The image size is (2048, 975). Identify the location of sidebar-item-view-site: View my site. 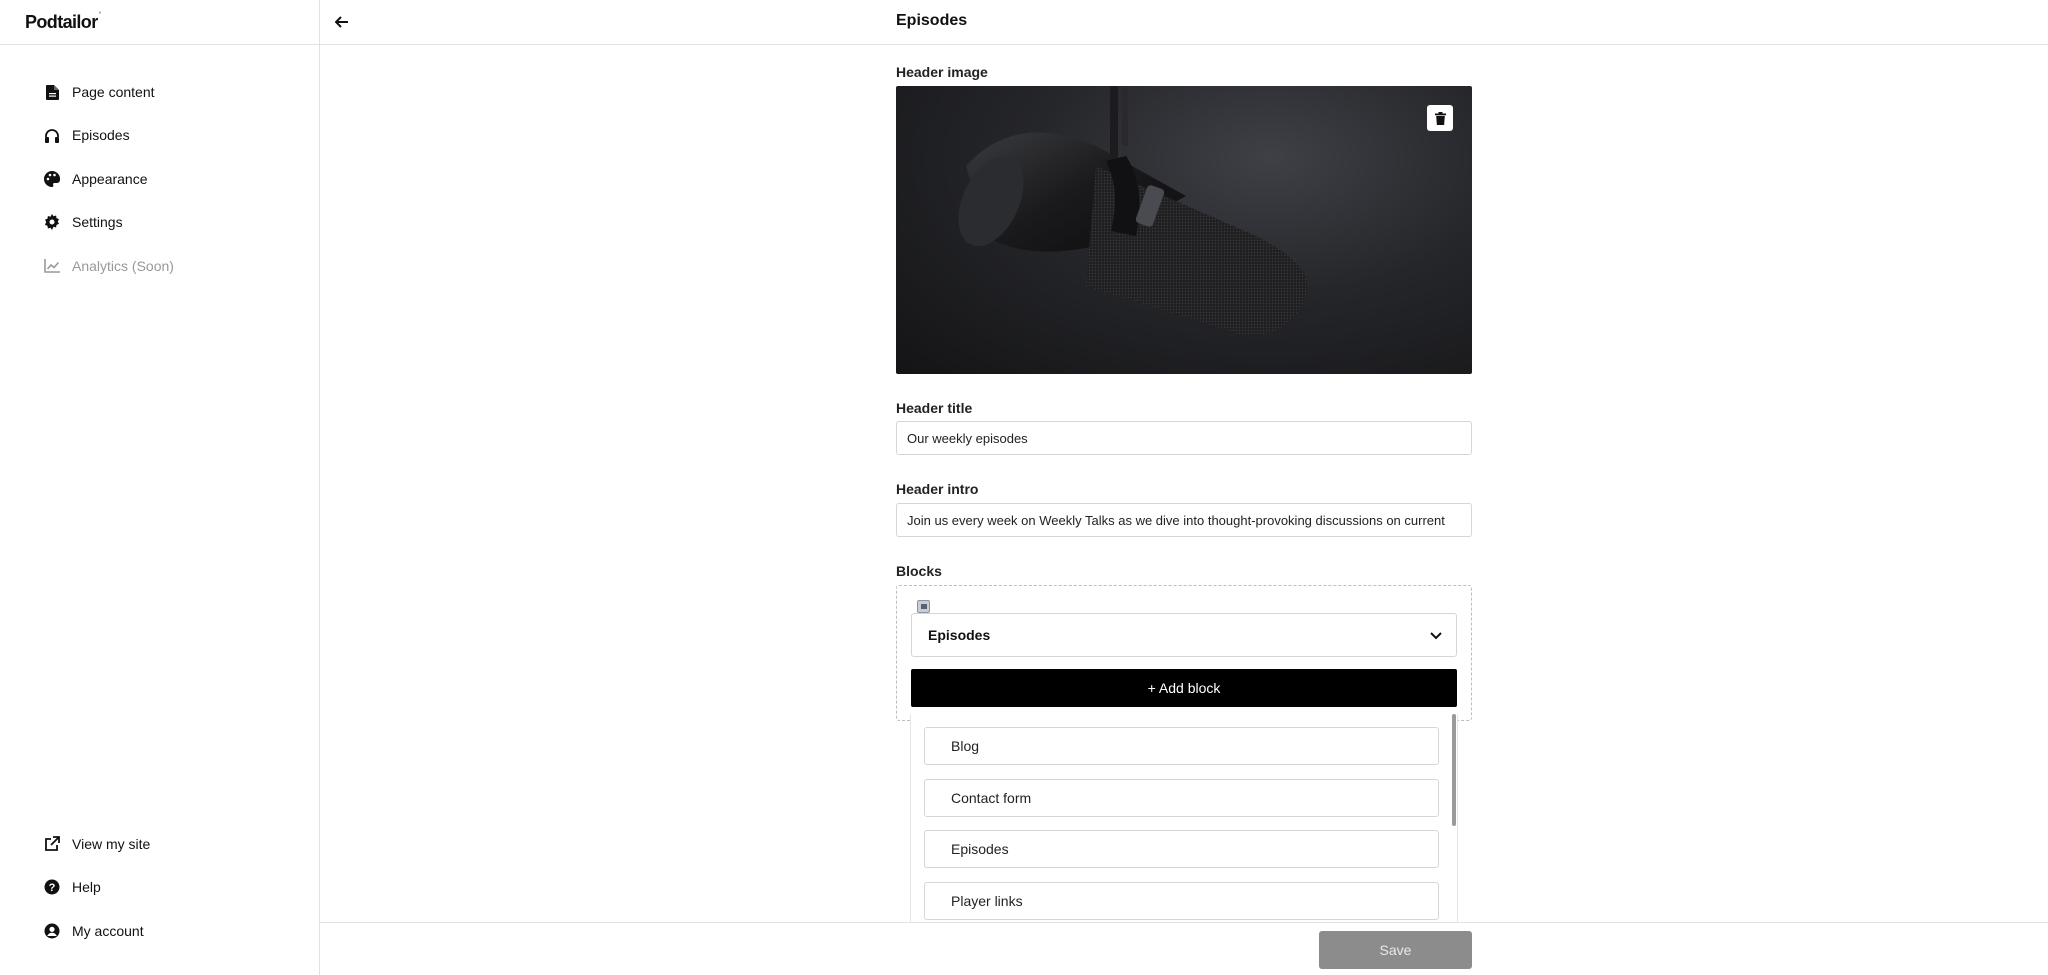
(97, 844).